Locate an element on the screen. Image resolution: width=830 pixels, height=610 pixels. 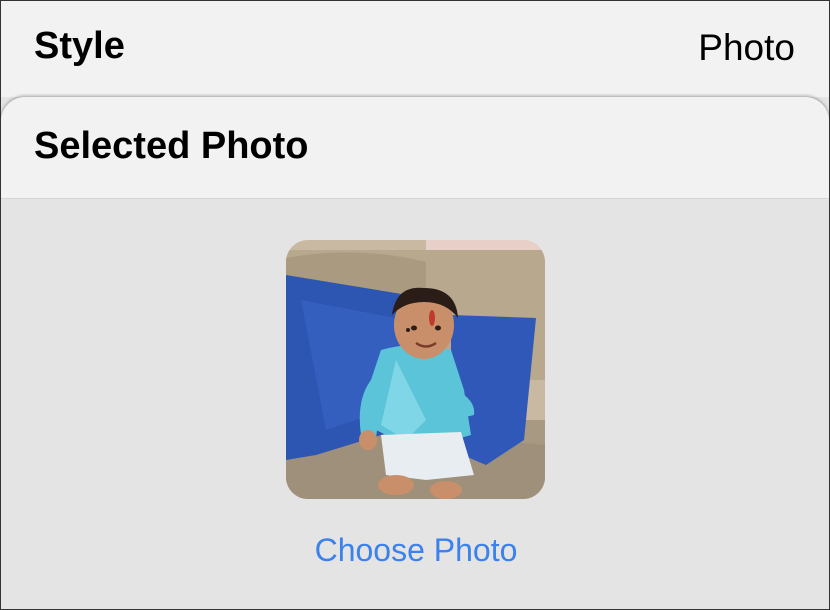
sheet-title: Selected Photo is located at coordinates (171, 146).